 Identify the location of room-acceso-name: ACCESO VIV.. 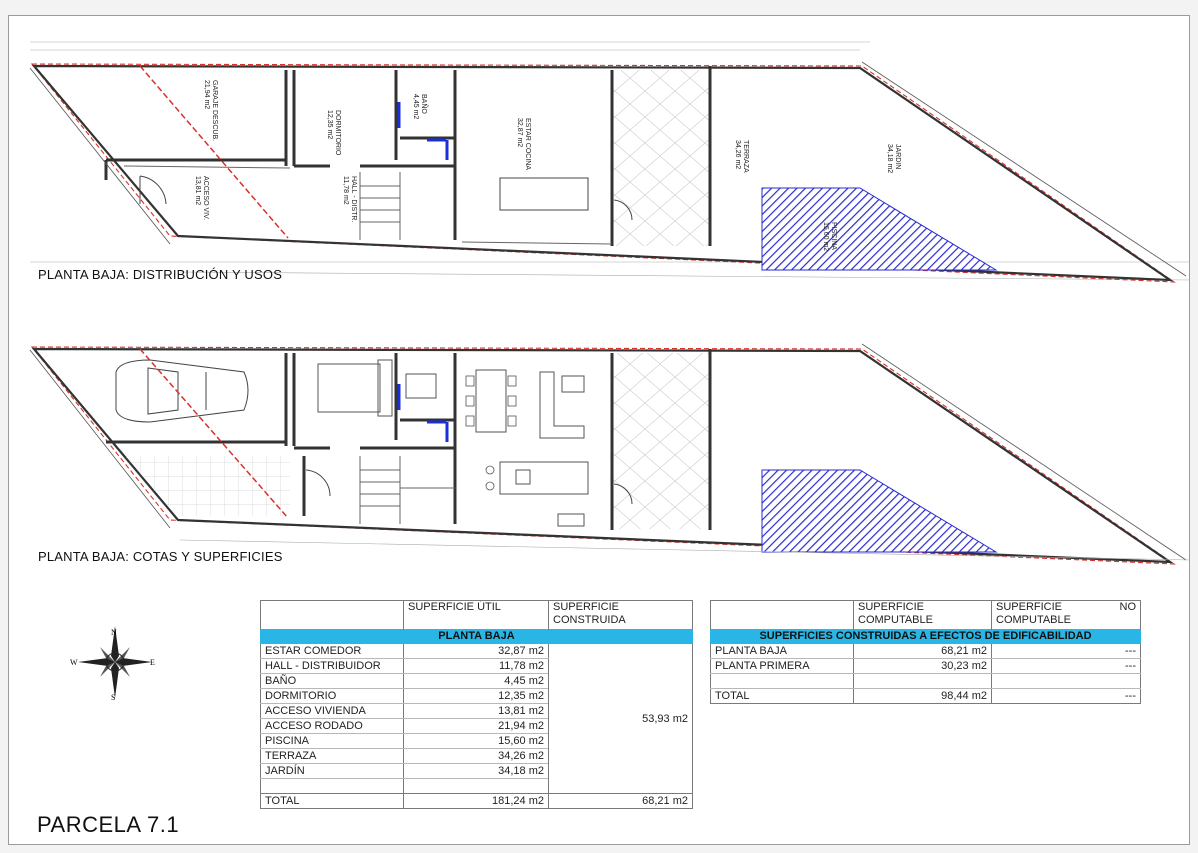
(205, 198).